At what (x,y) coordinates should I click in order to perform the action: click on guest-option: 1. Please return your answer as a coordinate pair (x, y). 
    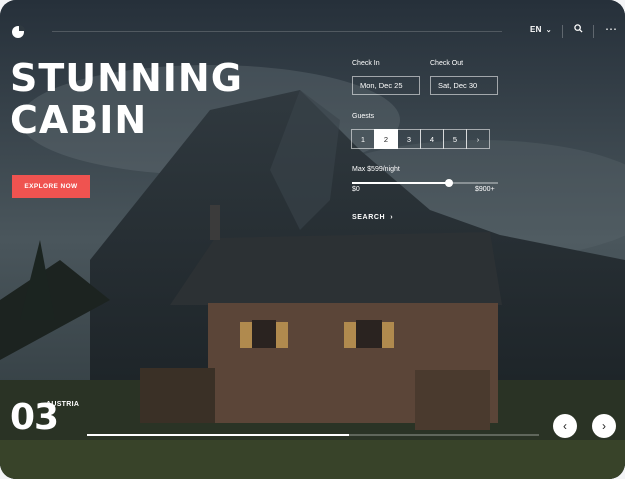
    Looking at the image, I should click on (363, 139).